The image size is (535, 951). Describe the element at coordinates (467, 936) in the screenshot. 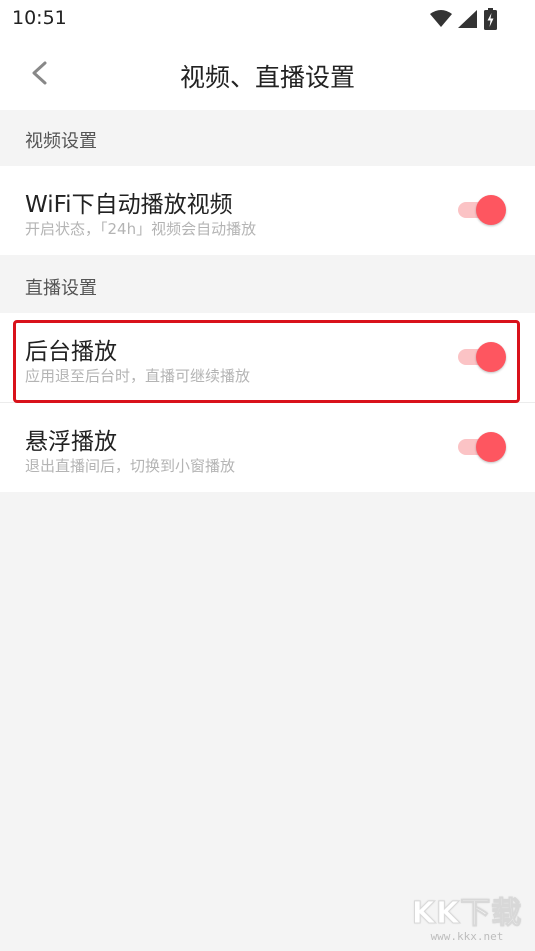

I see `watermark-url: www.kkx.net` at that location.